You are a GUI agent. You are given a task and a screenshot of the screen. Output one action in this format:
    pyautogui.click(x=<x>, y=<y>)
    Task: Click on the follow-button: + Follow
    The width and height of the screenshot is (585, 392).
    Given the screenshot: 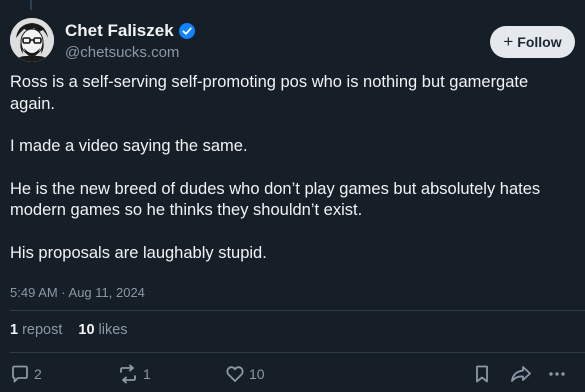 What is the action you would take?
    pyautogui.click(x=532, y=42)
    